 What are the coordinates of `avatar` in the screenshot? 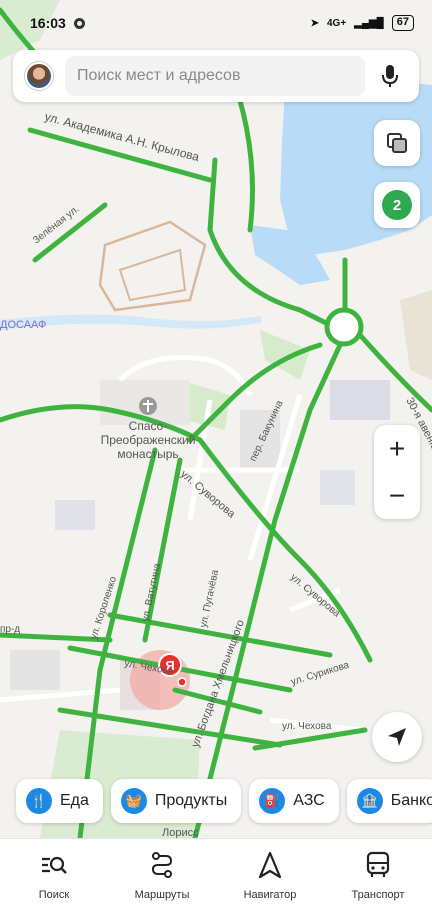 It's located at (39, 76).